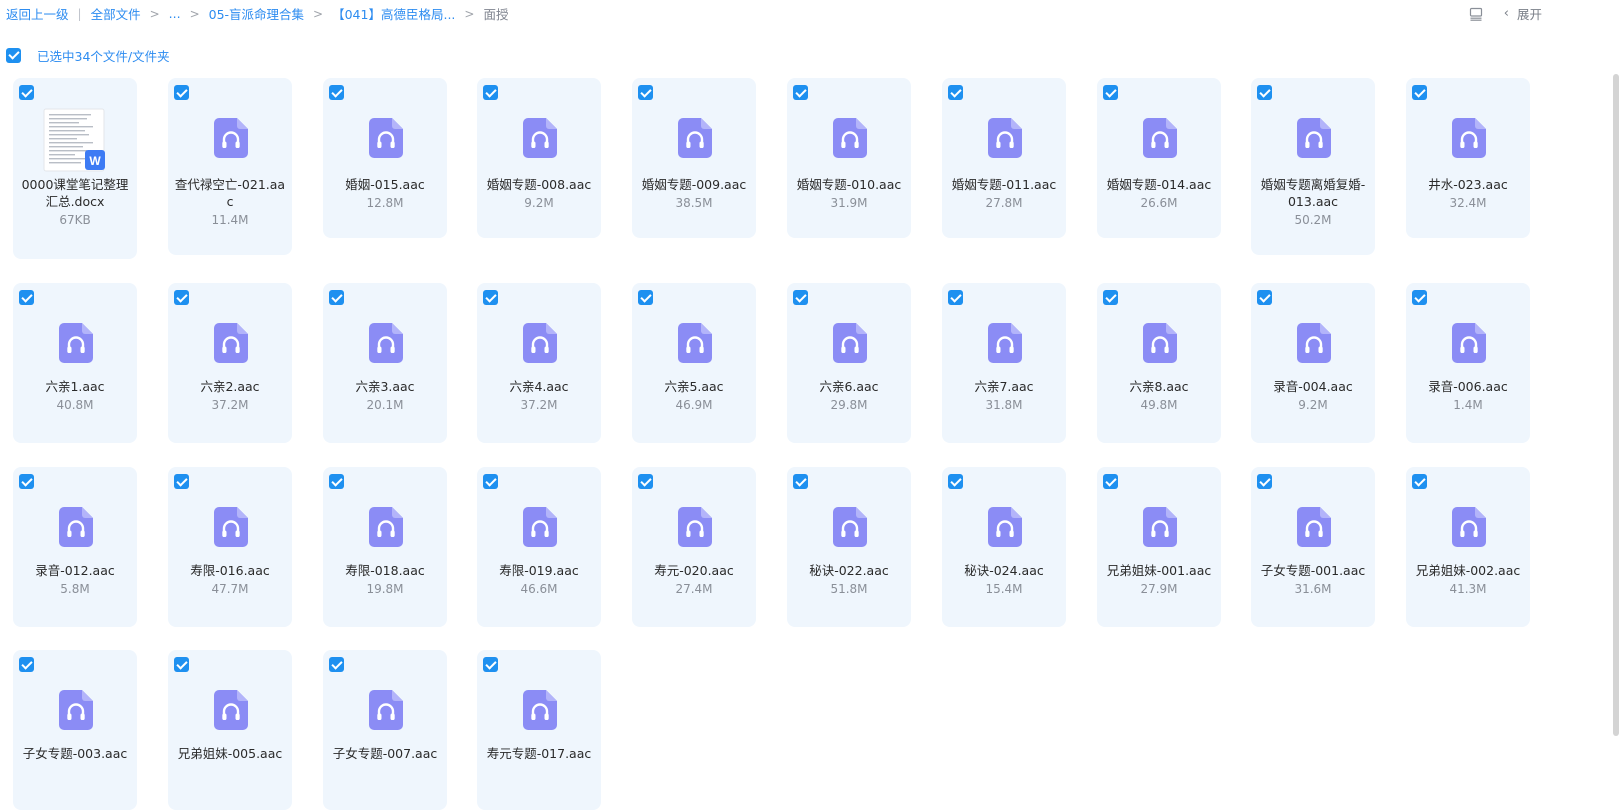 The image size is (1622, 810). I want to click on breadcrumb-all-files: 全部文件, so click(116, 13).